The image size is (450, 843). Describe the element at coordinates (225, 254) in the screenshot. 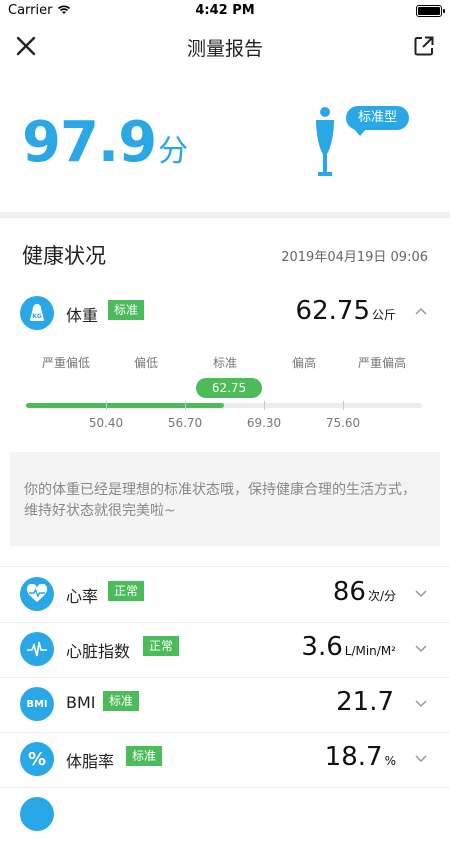

I see `health-status-header: 健康状况 2019年04月19日 09:06` at that location.